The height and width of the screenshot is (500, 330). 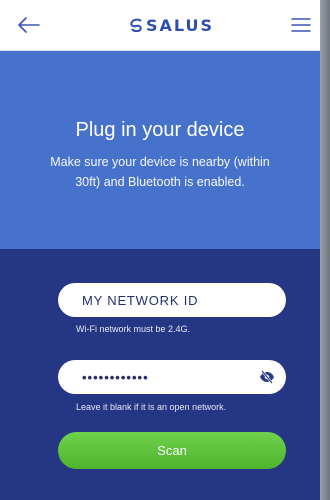 I want to click on password-field, so click(x=172, y=377).